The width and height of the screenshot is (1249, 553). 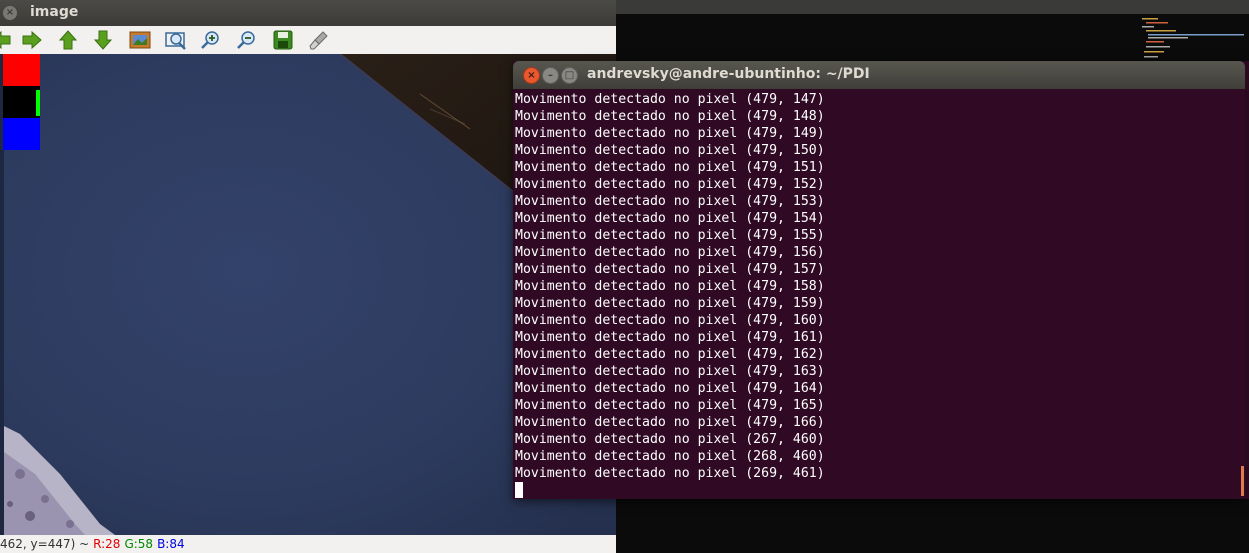 What do you see at coordinates (670, 405) in the screenshot?
I see `terminal-line: Movimento detectado no pixel (479, 165)` at bounding box center [670, 405].